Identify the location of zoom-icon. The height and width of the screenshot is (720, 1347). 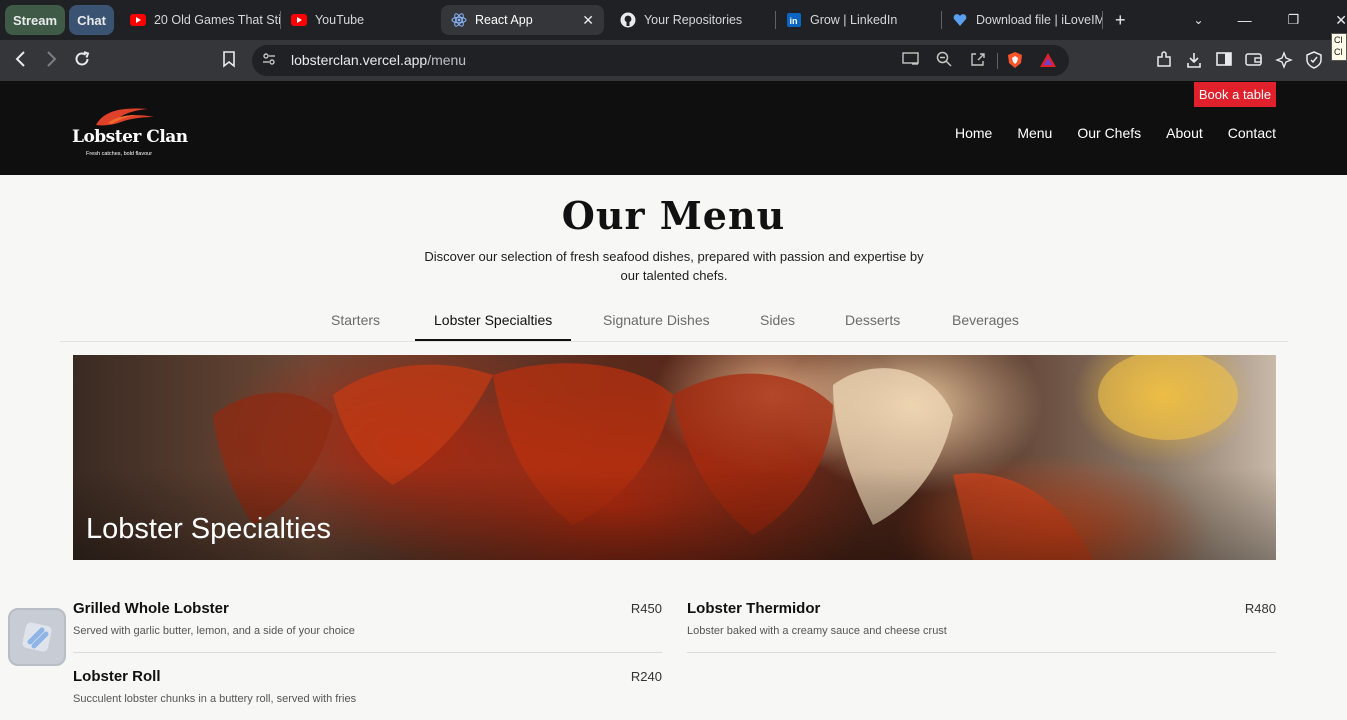
(944, 60).